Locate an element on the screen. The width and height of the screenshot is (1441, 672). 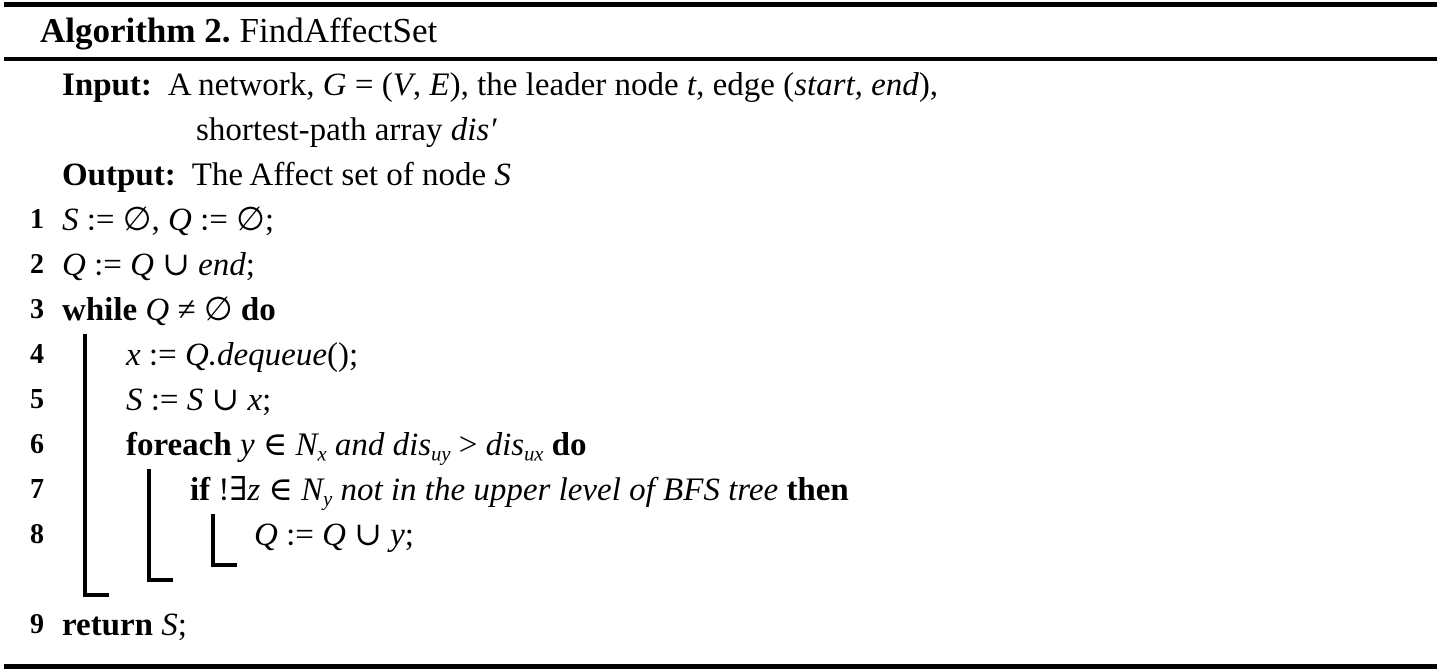
line-number-6: 6 is located at coordinates (37, 444).